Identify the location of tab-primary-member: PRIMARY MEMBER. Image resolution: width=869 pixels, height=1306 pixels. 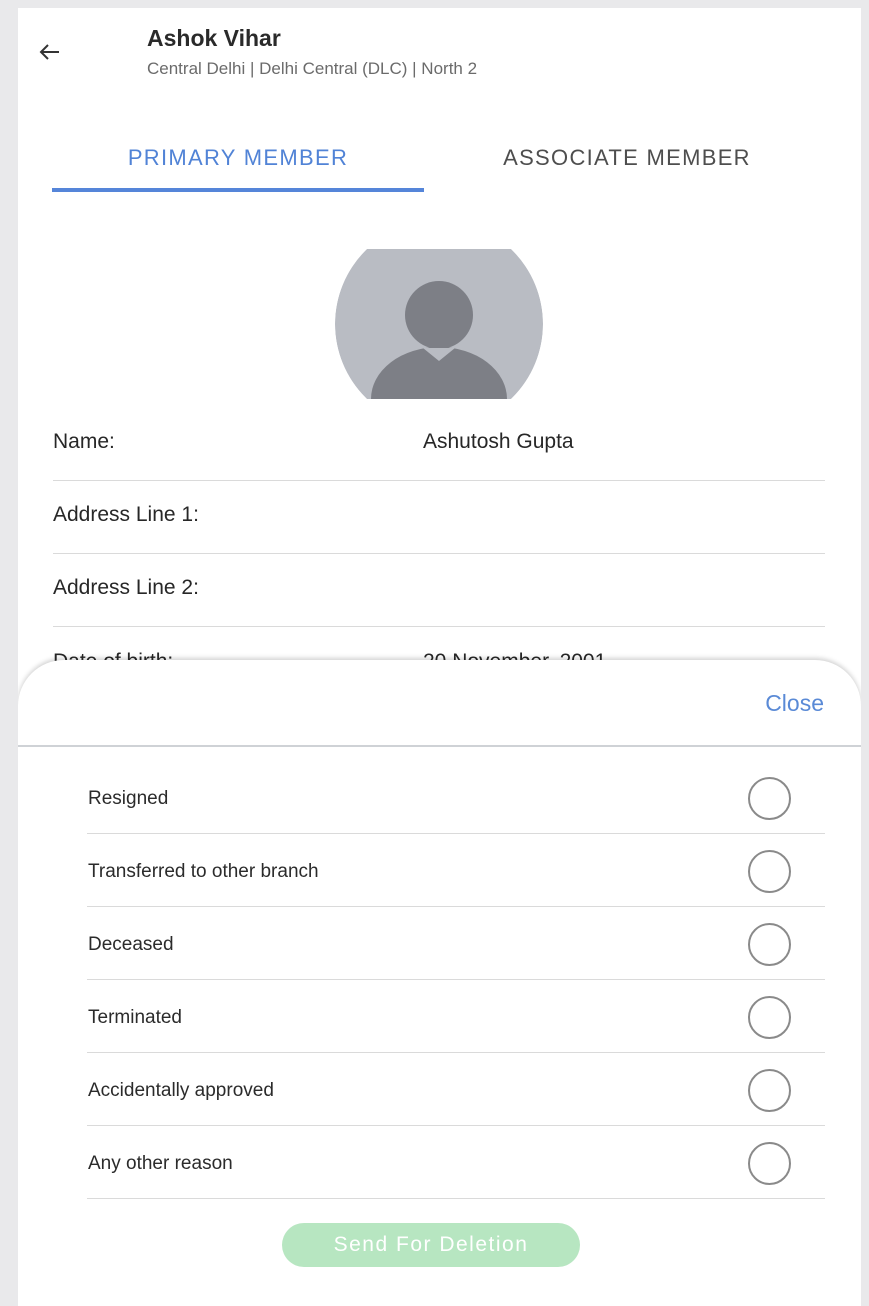
(238, 166).